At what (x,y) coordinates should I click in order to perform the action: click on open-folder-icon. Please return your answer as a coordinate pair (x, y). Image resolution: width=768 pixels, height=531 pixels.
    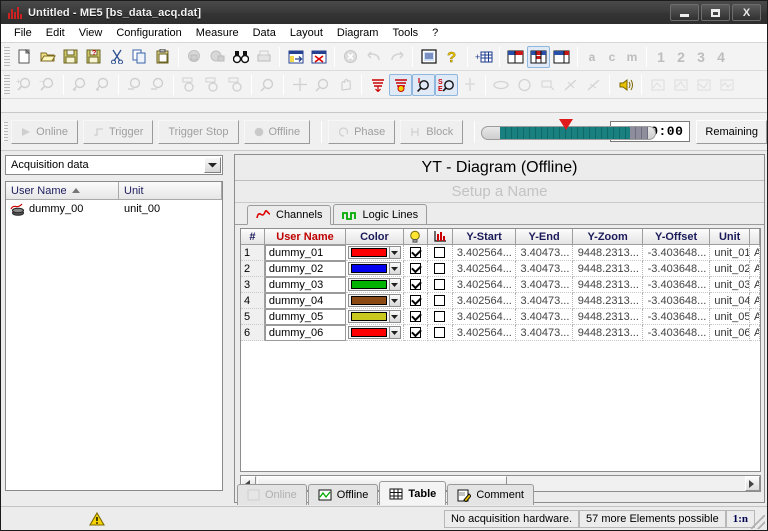
    Looking at the image, I should click on (47, 57).